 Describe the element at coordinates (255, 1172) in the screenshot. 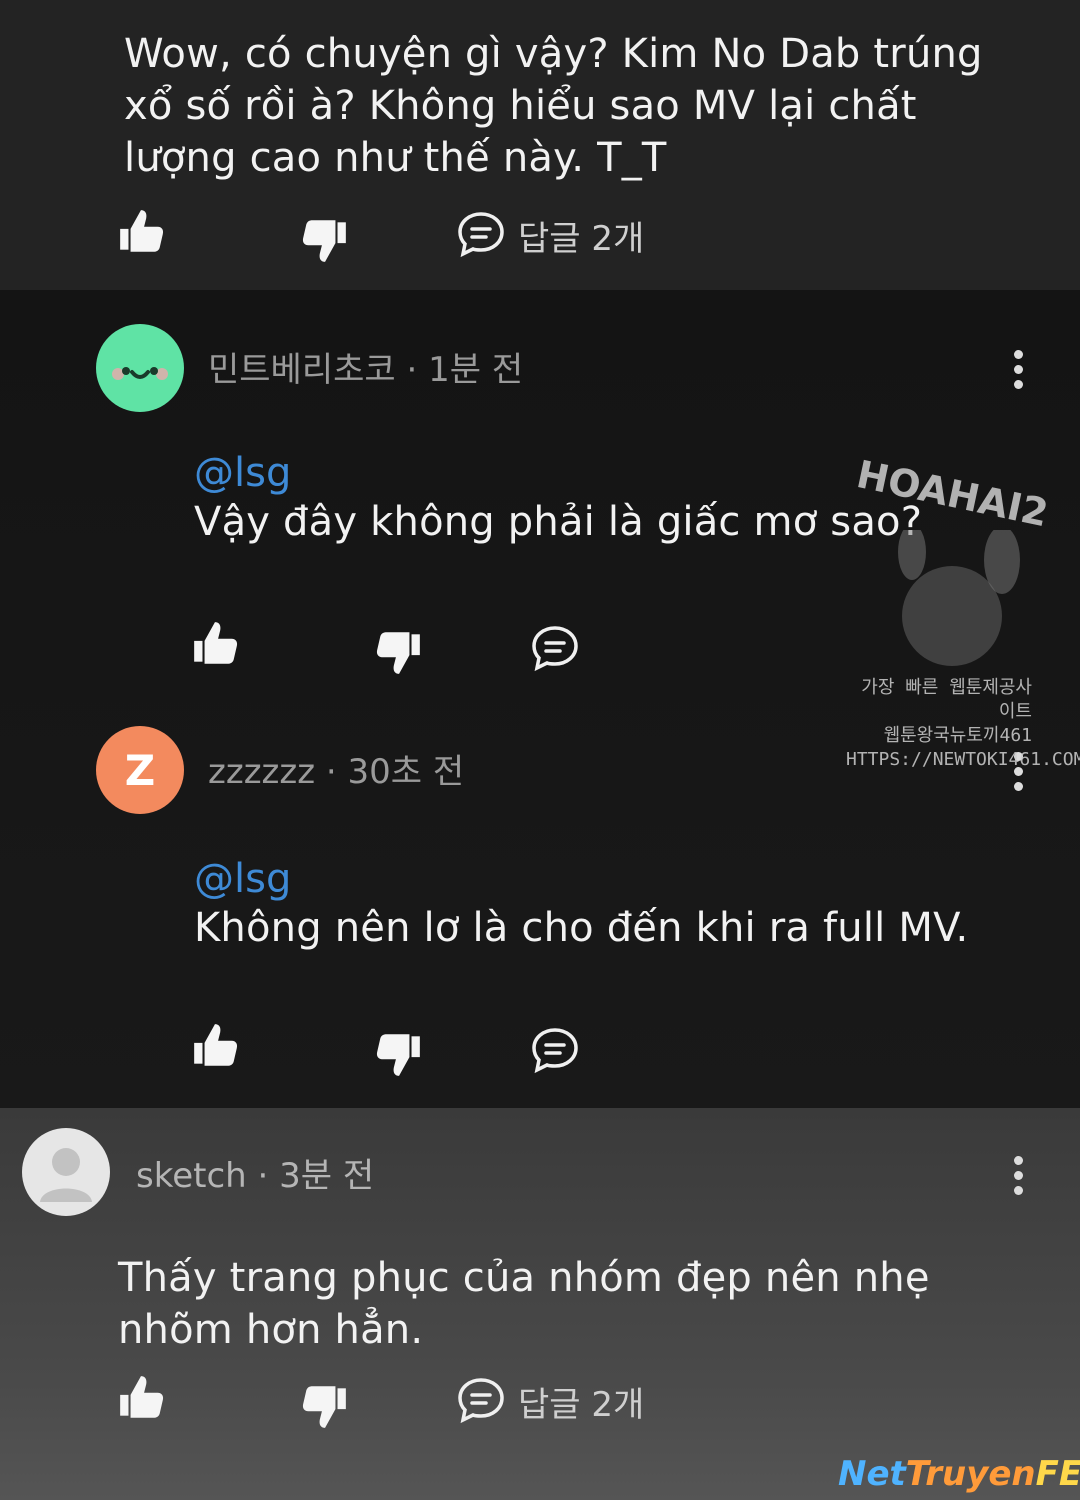

I see `comment-meta: sketch · 3분 전` at that location.